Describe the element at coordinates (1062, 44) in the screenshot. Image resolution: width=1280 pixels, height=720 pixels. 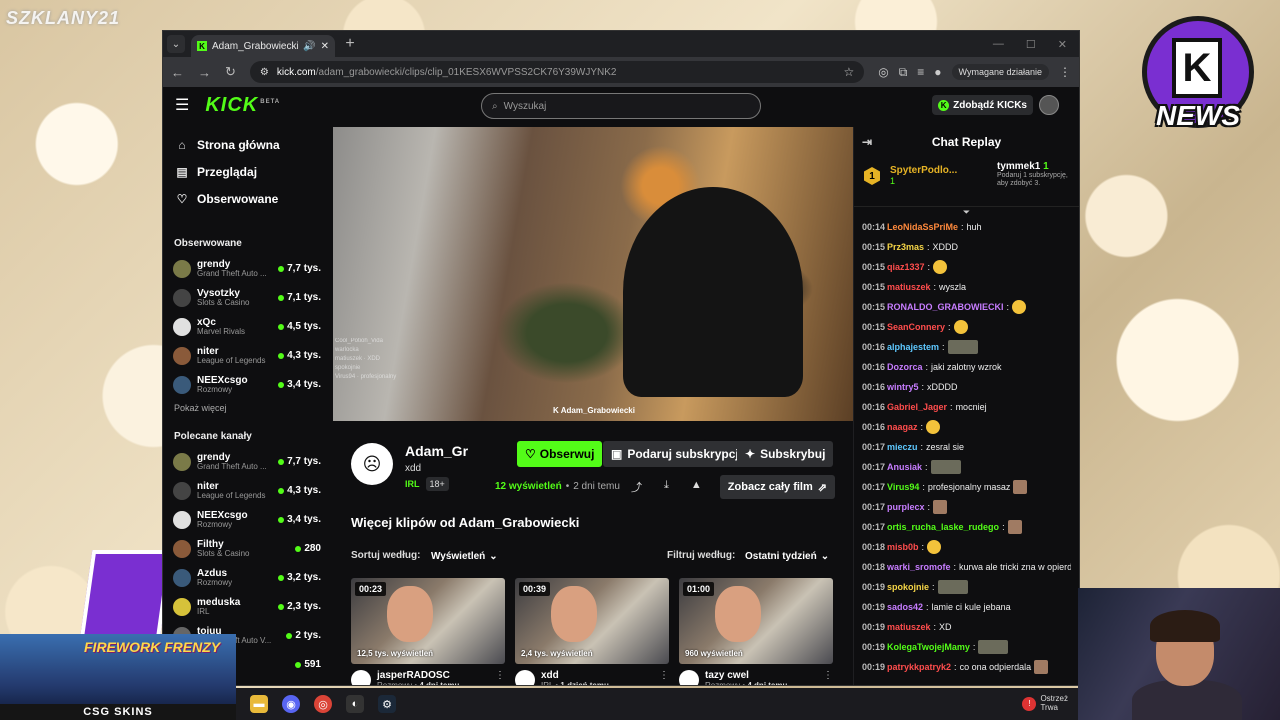
I see `close-window-icon: ✕` at that location.